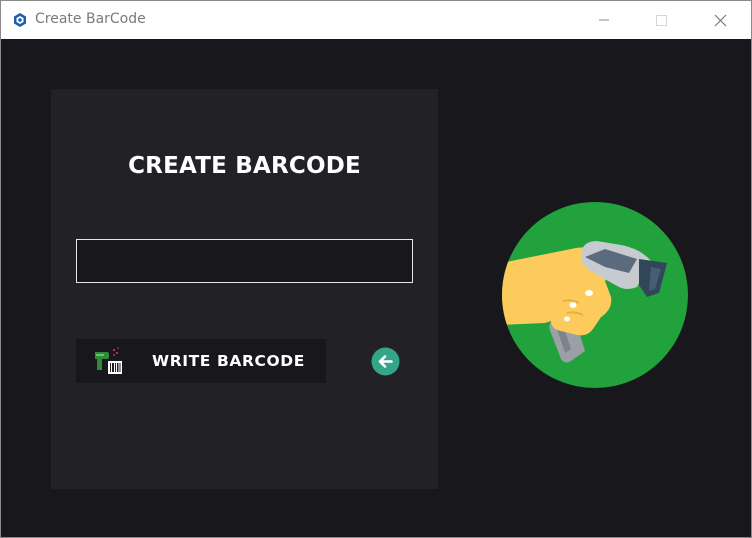 This screenshot has height=538, width=752. What do you see at coordinates (90, 19) in the screenshot?
I see `window-title: Create BarCode` at bounding box center [90, 19].